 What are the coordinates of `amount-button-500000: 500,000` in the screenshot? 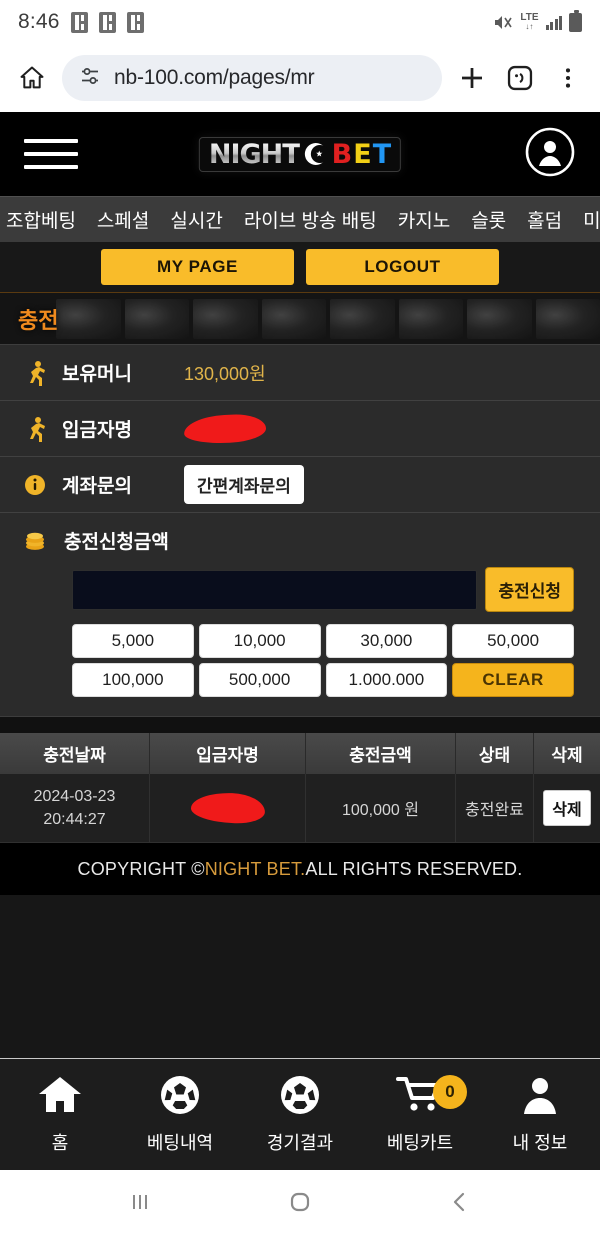 It's located at (259, 680).